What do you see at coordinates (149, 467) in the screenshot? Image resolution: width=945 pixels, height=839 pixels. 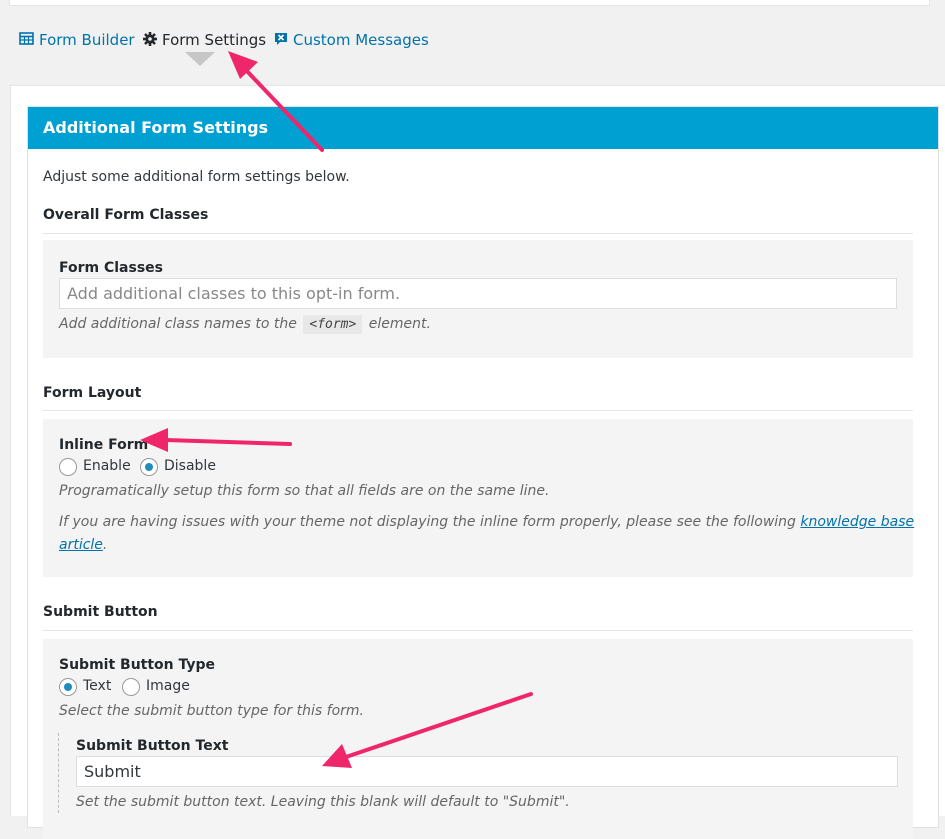 I see `inline-disable-radio` at bounding box center [149, 467].